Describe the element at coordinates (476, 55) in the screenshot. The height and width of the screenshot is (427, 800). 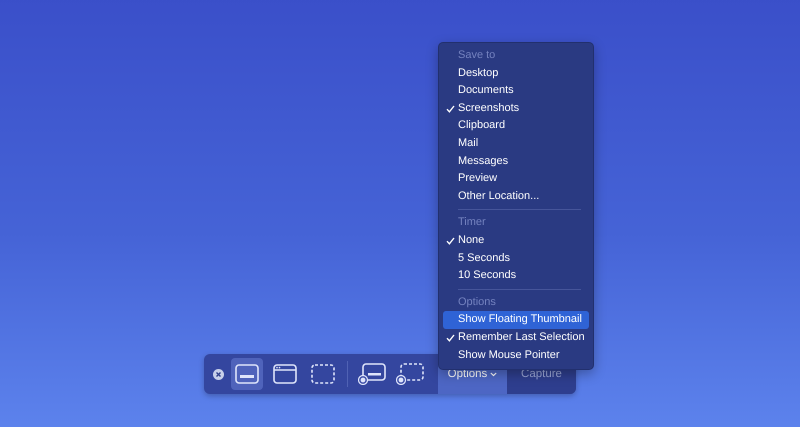
I see `menu-section-heading: Save to` at that location.